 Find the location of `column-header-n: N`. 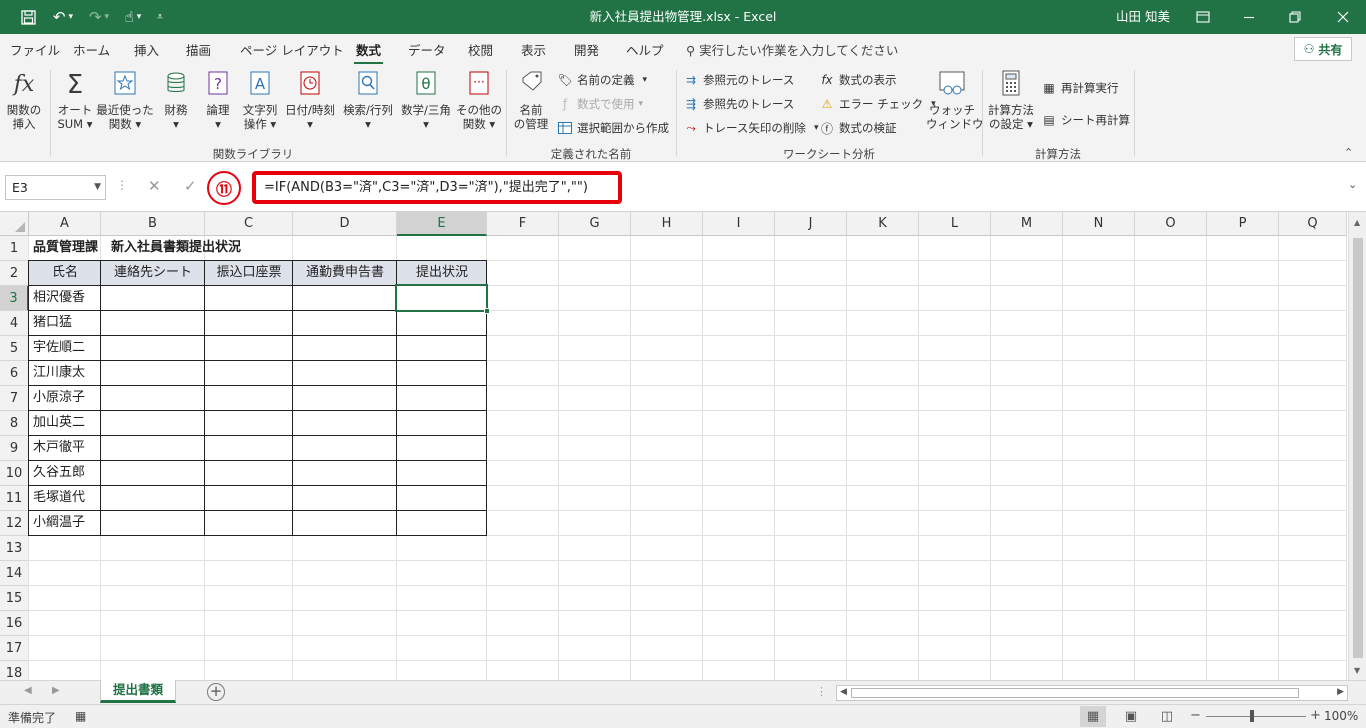

column-header-n: N is located at coordinates (1099, 224).